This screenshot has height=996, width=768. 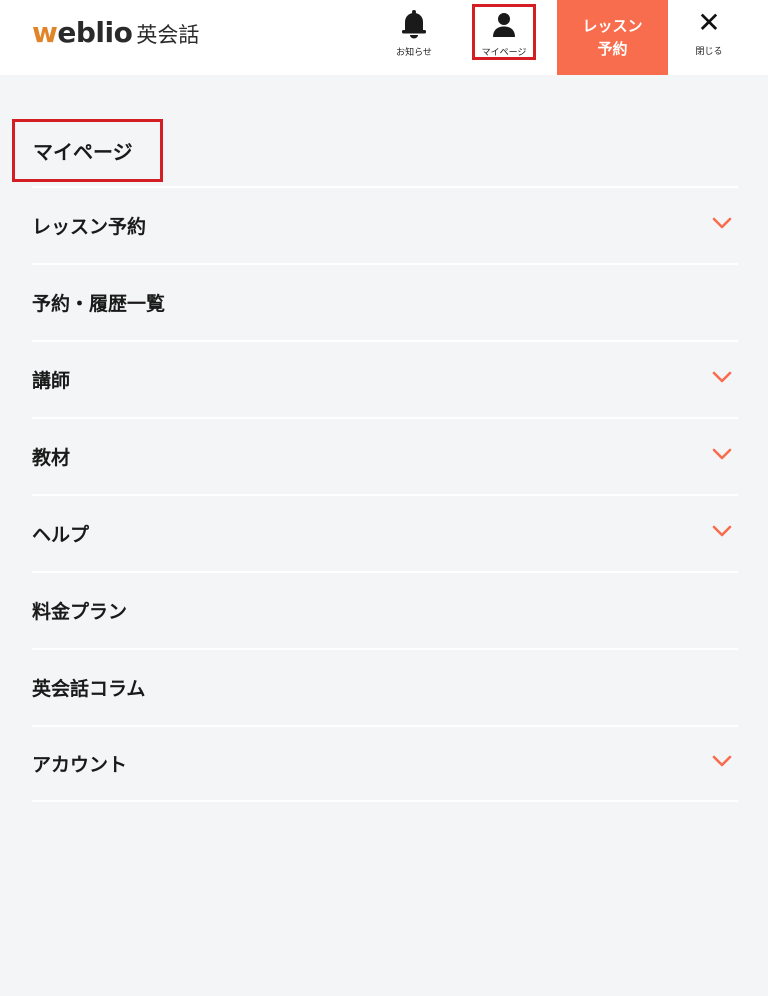 What do you see at coordinates (385, 378) in the screenshot?
I see `menu-item-teachers: 講師` at bounding box center [385, 378].